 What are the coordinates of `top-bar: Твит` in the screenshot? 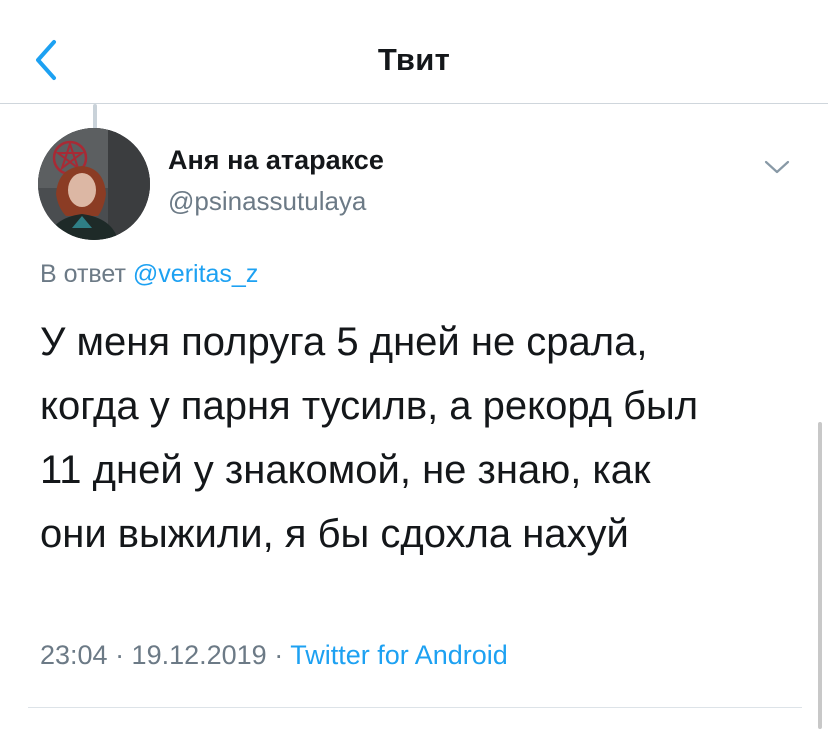 It's located at (414, 52).